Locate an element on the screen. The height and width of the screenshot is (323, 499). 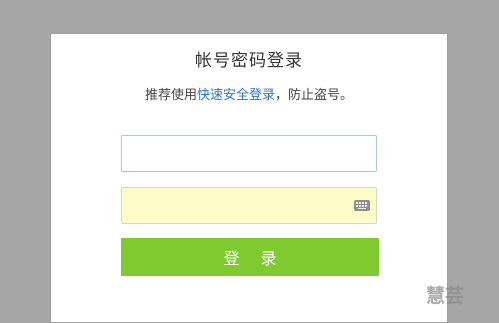
keyboard-icon is located at coordinates (362, 205).